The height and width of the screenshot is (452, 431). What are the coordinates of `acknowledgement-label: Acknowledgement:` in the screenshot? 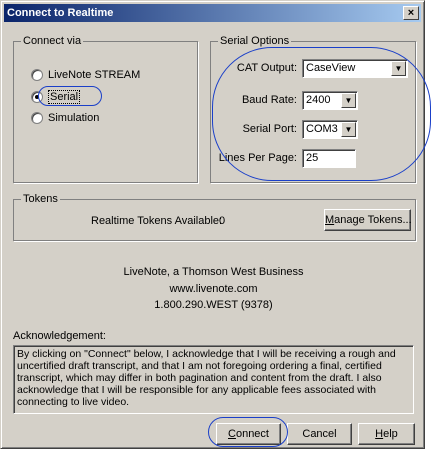 It's located at (59, 336).